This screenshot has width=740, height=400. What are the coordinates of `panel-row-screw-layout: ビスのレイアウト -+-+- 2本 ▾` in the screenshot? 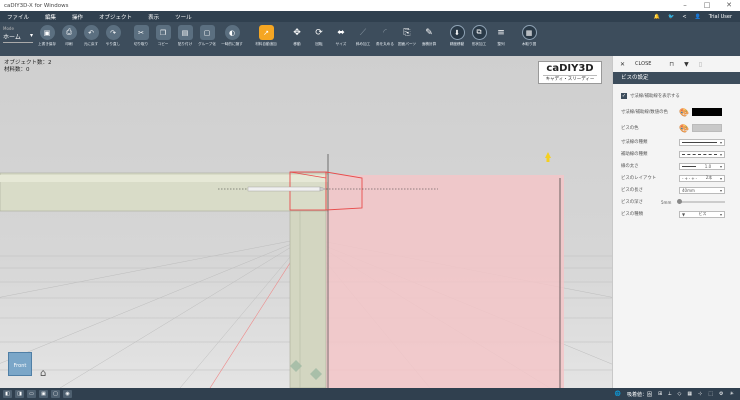 It's located at (676, 178).